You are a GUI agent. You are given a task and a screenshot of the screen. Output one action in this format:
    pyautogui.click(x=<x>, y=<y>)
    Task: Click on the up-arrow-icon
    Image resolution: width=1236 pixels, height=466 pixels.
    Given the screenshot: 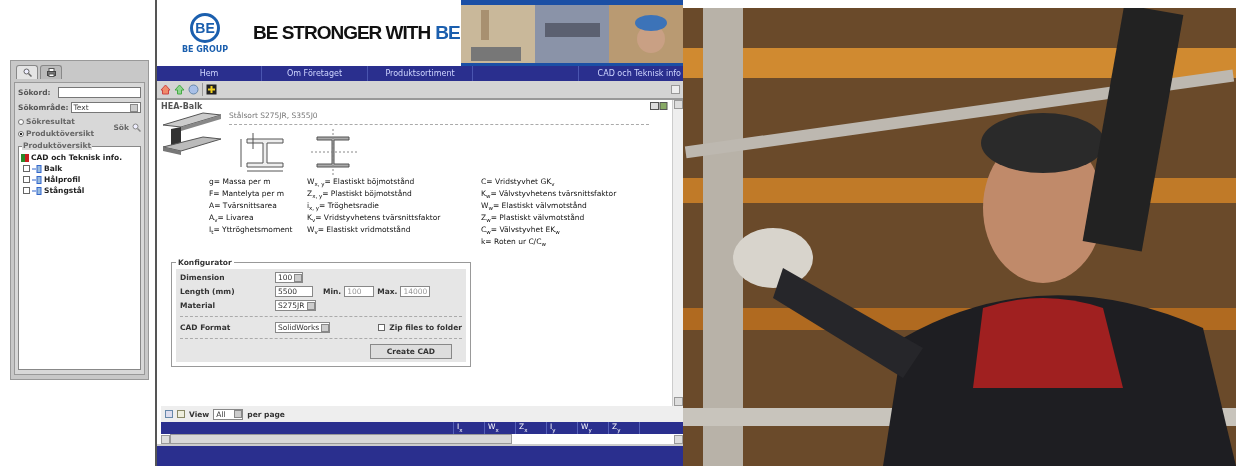 What is the action you would take?
    pyautogui.click(x=179, y=89)
    